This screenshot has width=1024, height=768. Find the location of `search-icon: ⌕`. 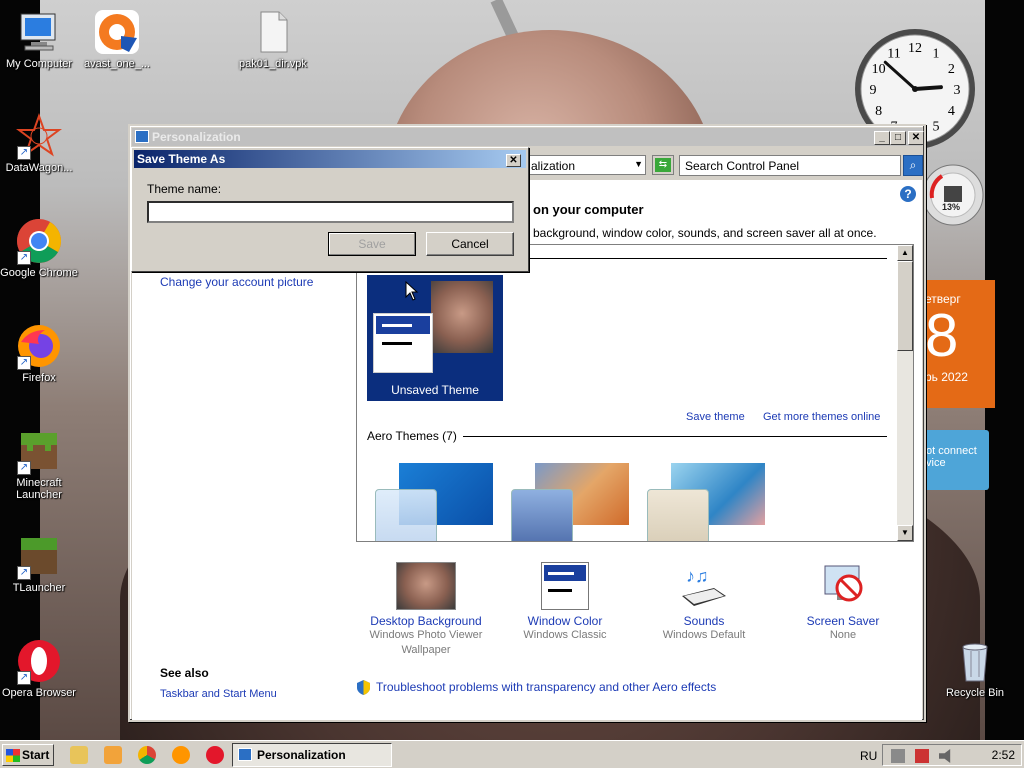

search-icon: ⌕ is located at coordinates (913, 165).